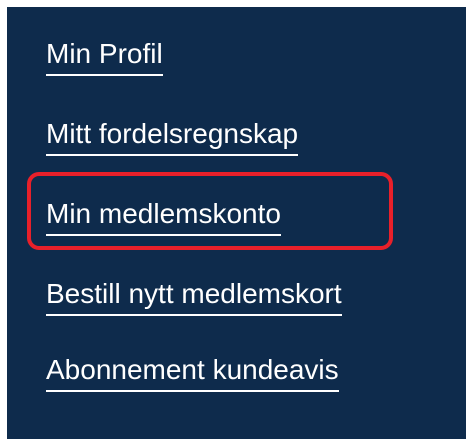 The image size is (473, 446). Describe the element at coordinates (172, 136) in the screenshot. I see `fordelsregnskap-link: Mitt fordelsregnskap` at that location.